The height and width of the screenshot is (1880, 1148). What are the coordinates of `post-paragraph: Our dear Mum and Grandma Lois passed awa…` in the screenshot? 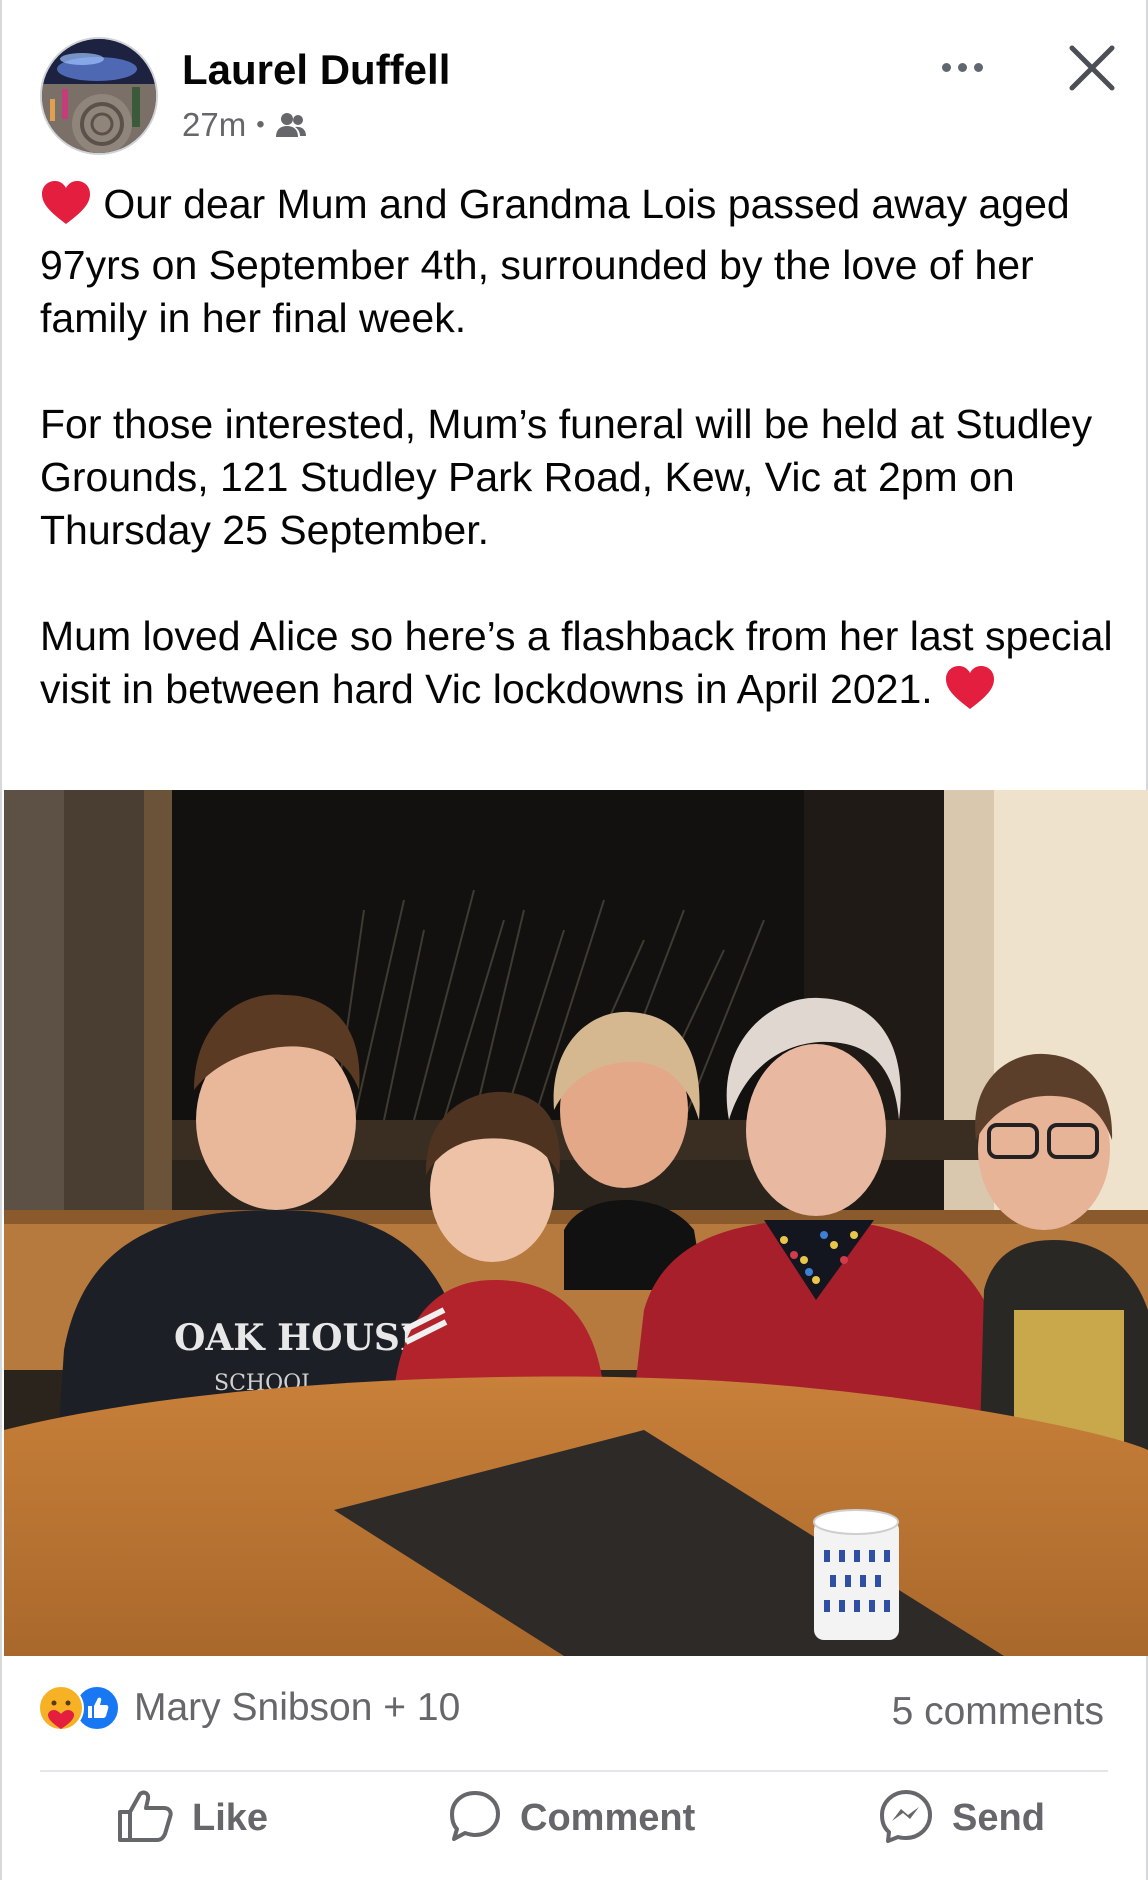 It's located at (580, 261).